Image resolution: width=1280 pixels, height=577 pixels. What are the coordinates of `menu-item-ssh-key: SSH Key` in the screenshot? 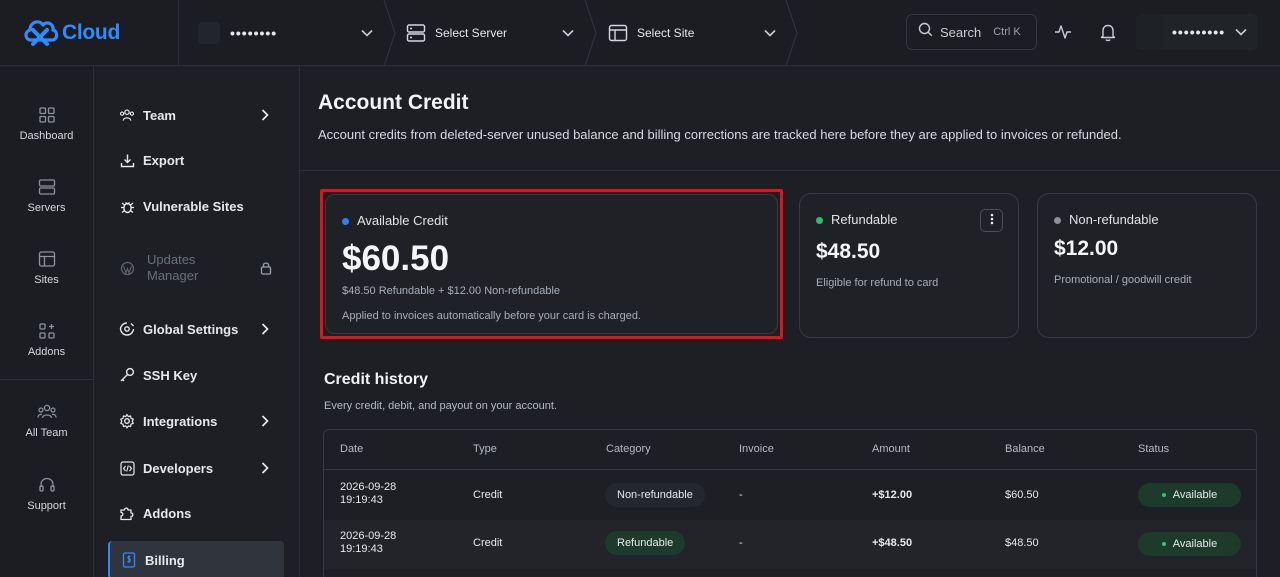 It's located at (196, 375).